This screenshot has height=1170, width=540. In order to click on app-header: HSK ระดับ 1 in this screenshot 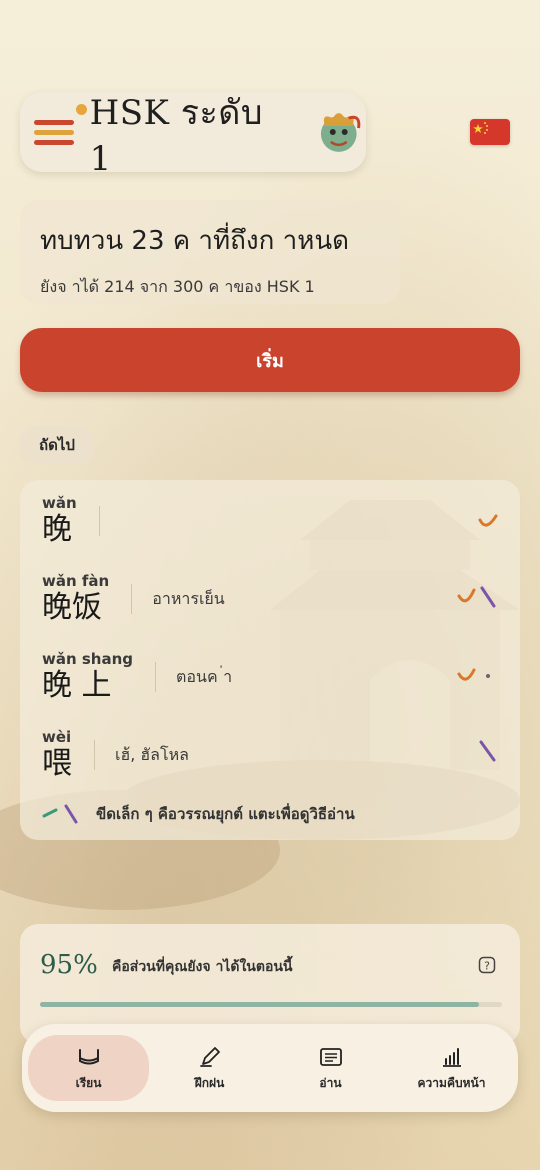, I will do `click(193, 135)`.